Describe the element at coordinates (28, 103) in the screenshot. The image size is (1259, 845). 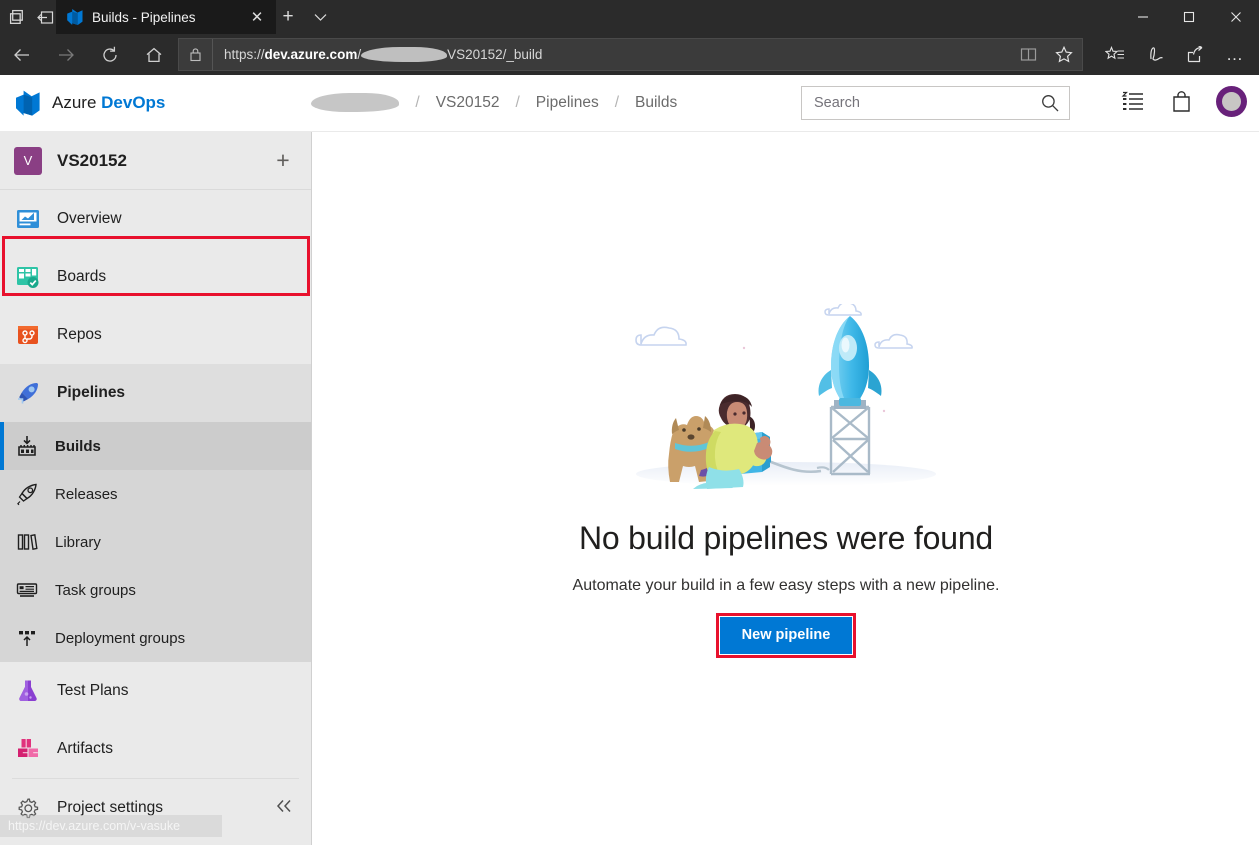
I see `azure-devops-logo` at that location.